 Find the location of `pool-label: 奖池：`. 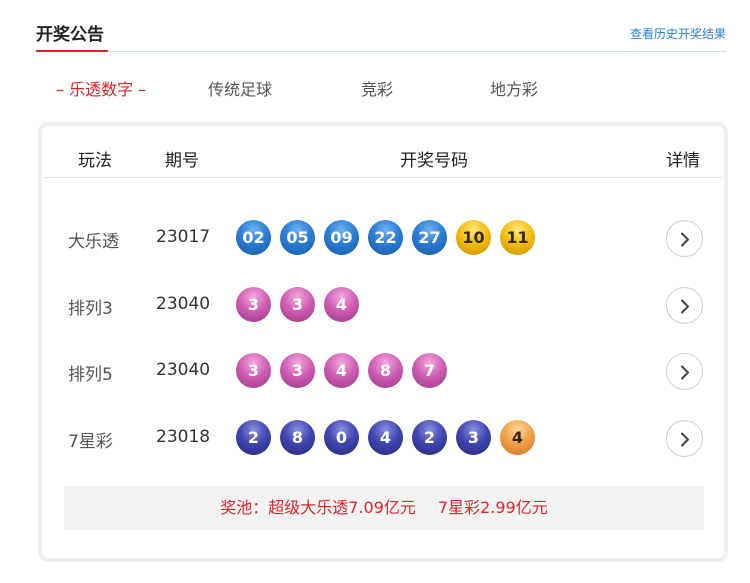

pool-label: 奖池： is located at coordinates (244, 507).